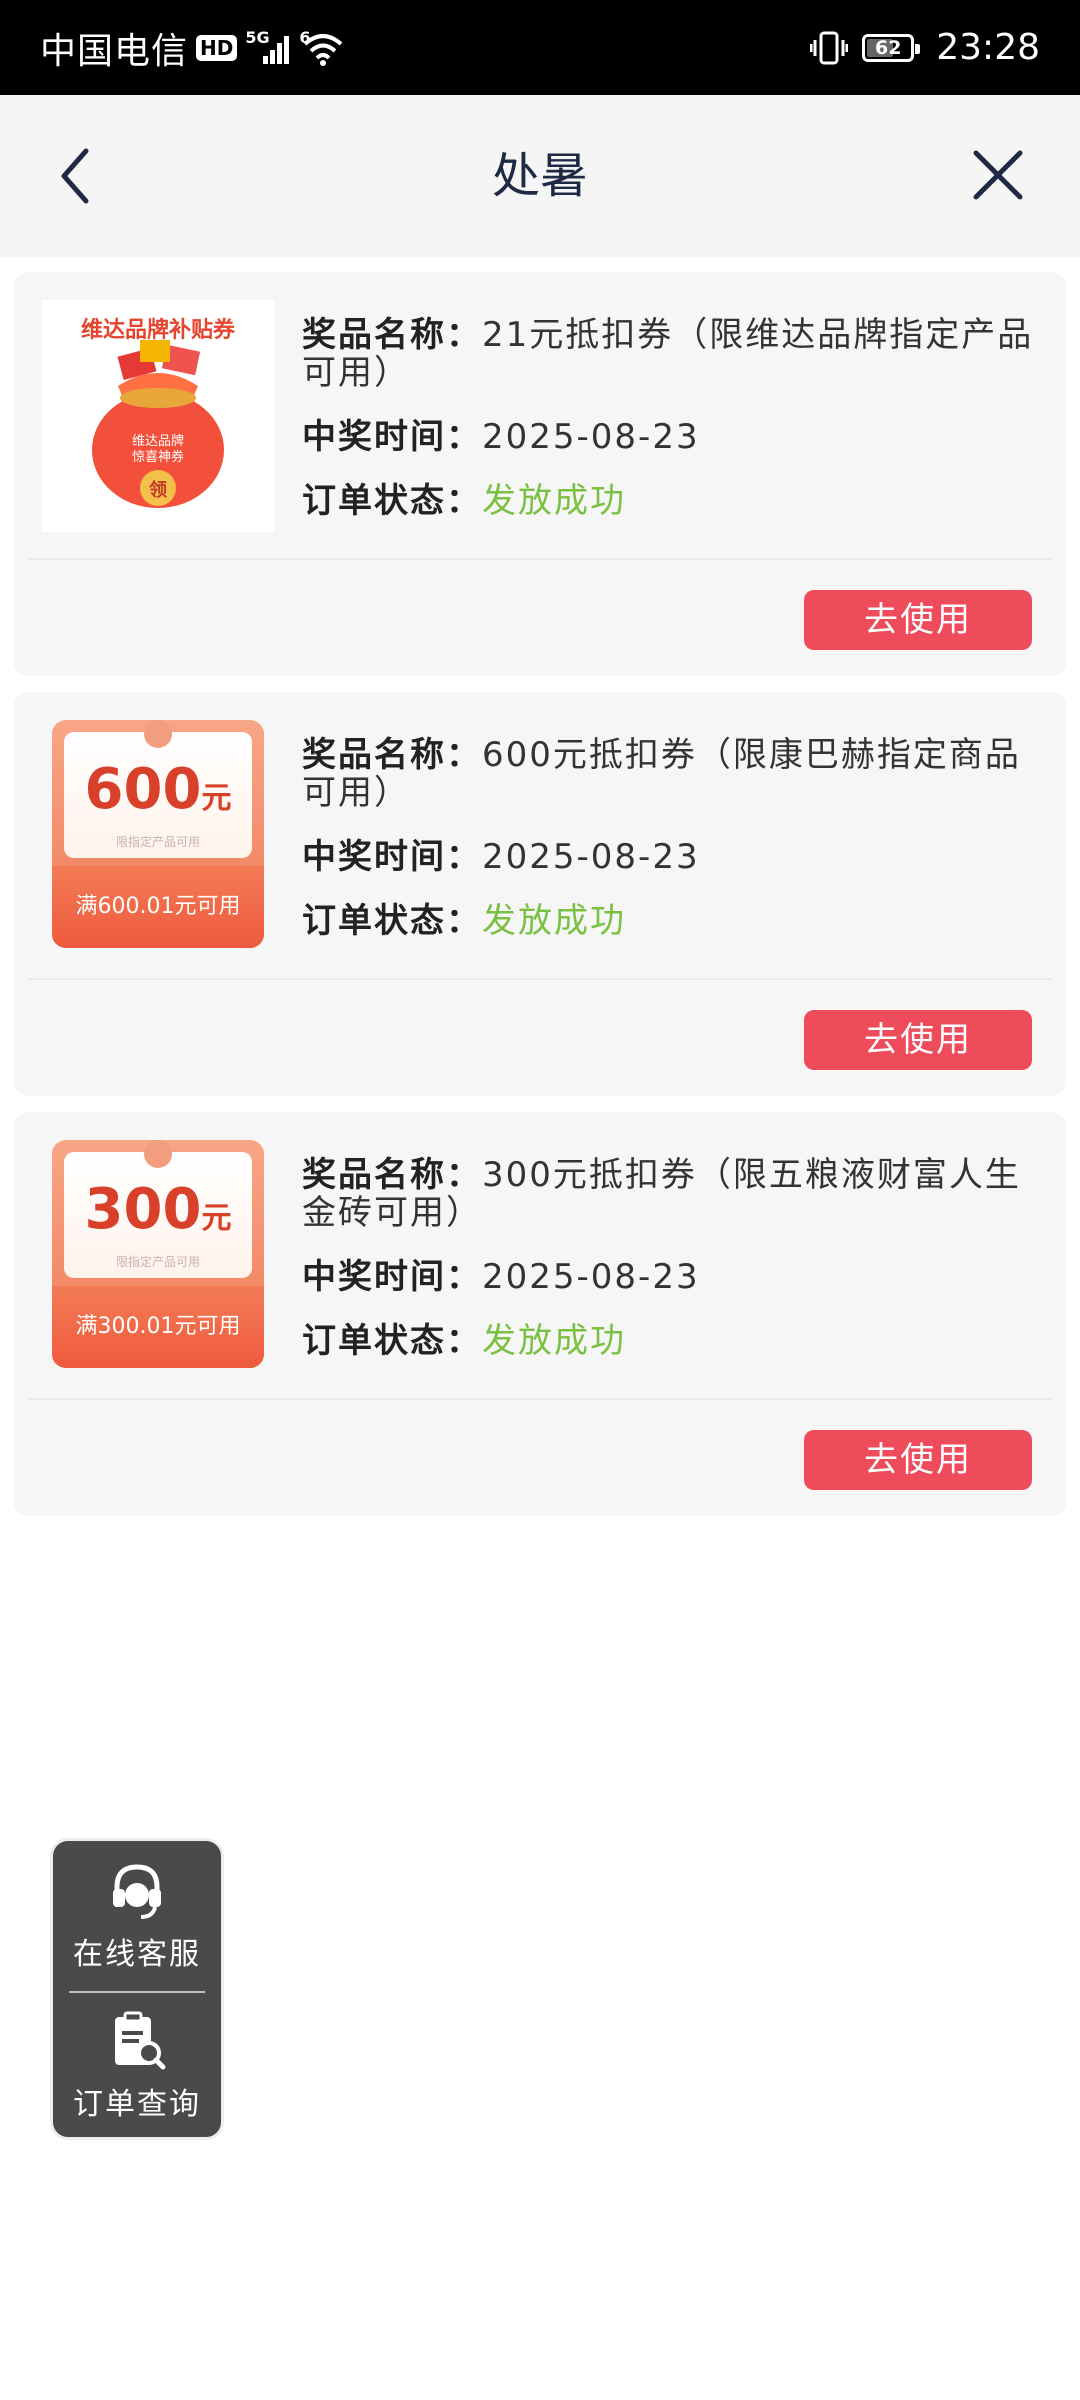 This screenshot has width=1080, height=2400. Describe the element at coordinates (158, 416) in the screenshot. I see `prize-image-bag: 维达品牌补贴券 维达品牌 惊喜神券 领` at that location.